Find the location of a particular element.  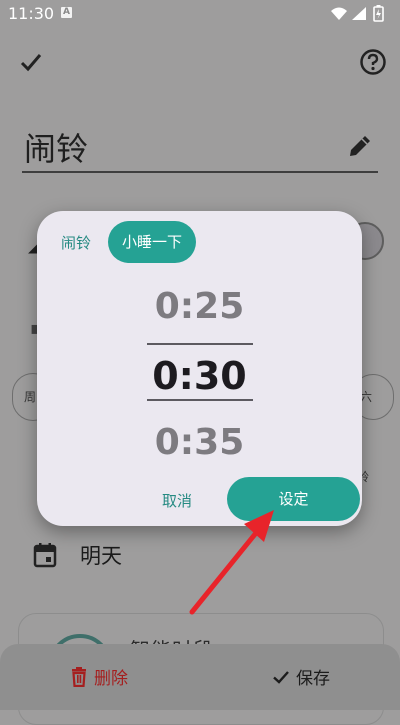

picker-current-value: 0:30 is located at coordinates (199, 376).